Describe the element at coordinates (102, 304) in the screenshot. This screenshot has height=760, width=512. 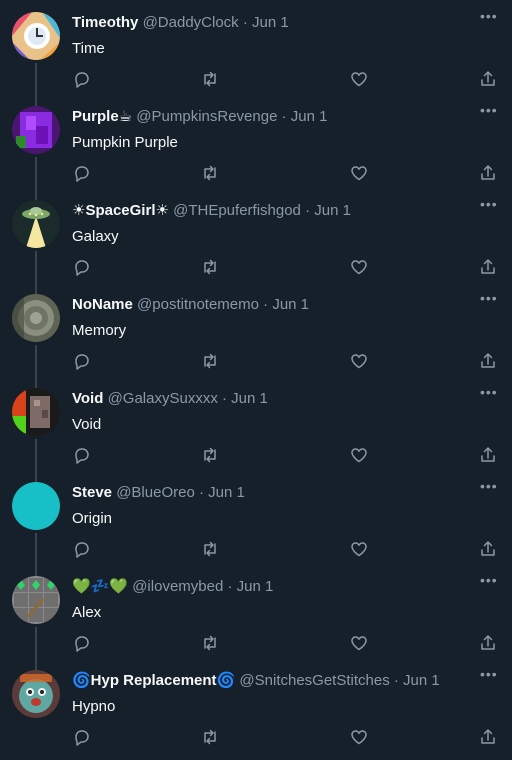
I see `display-name: NoName` at that location.